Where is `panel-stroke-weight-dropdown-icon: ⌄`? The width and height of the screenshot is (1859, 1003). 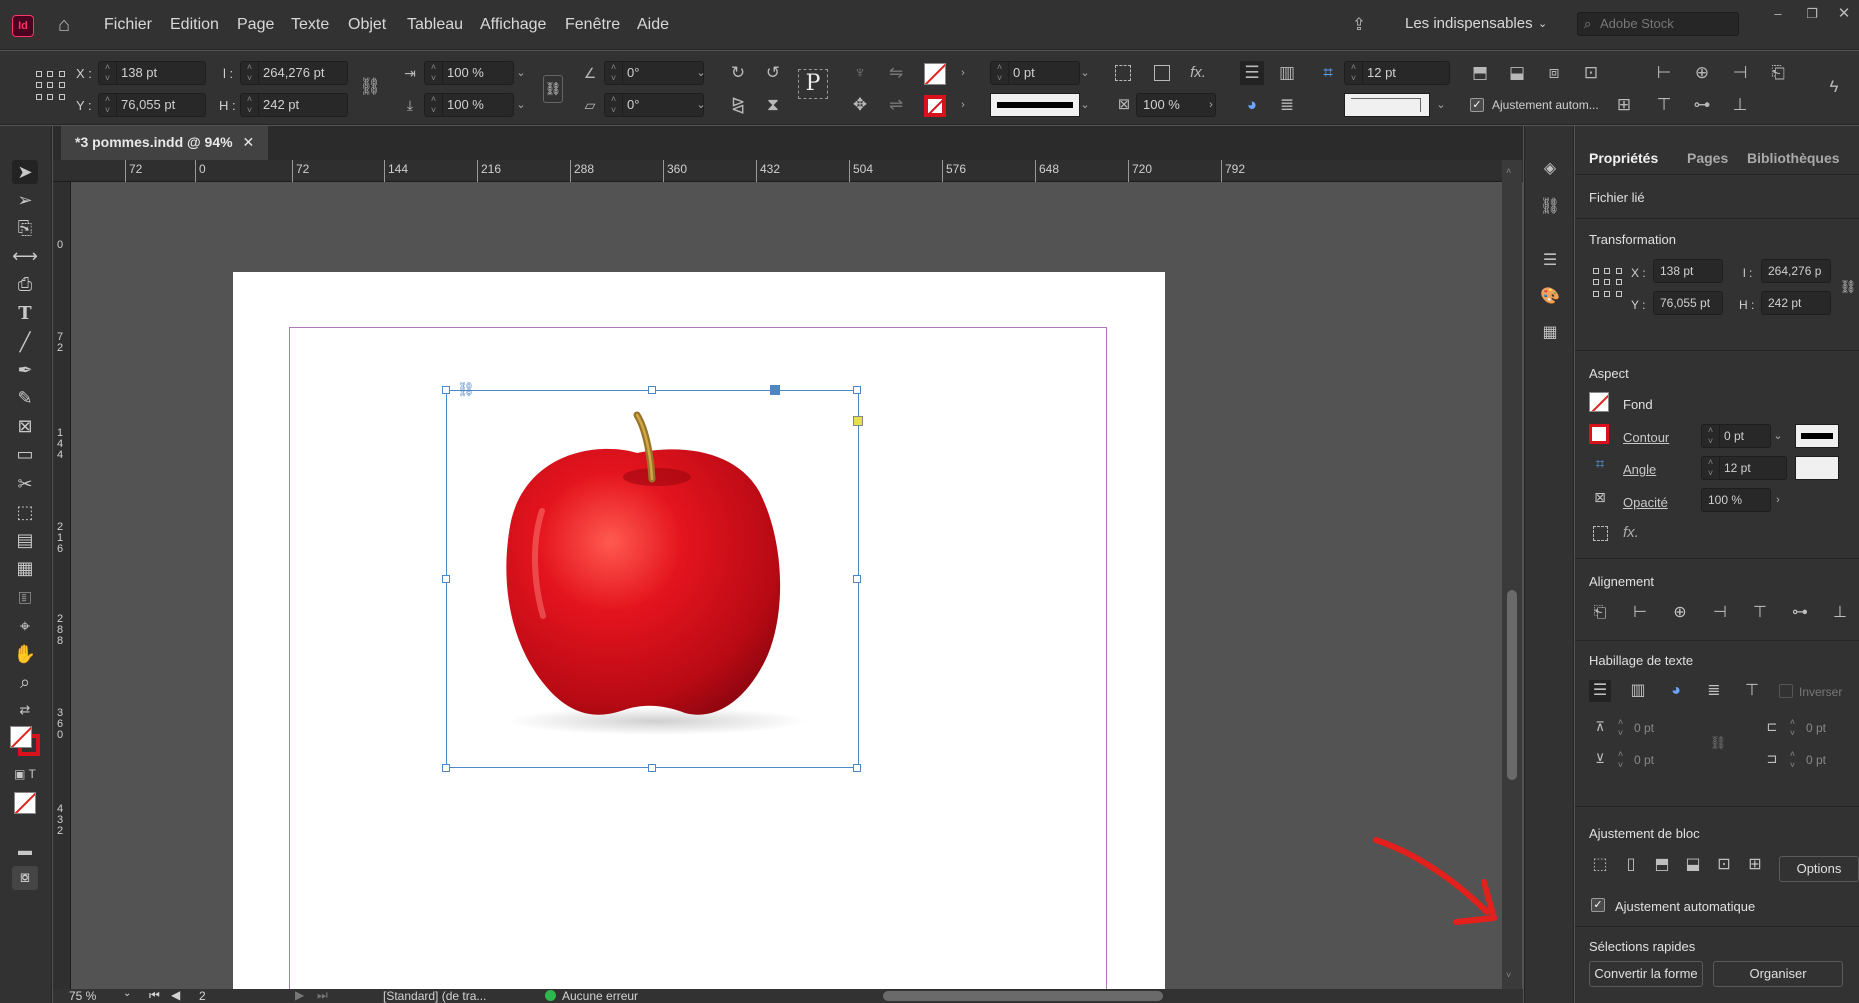
panel-stroke-weight-dropdown-icon: ⌄ is located at coordinates (1778, 436).